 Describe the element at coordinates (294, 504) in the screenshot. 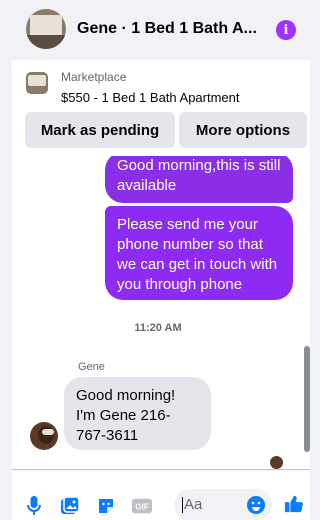

I see `thumbs-up-icon` at that location.